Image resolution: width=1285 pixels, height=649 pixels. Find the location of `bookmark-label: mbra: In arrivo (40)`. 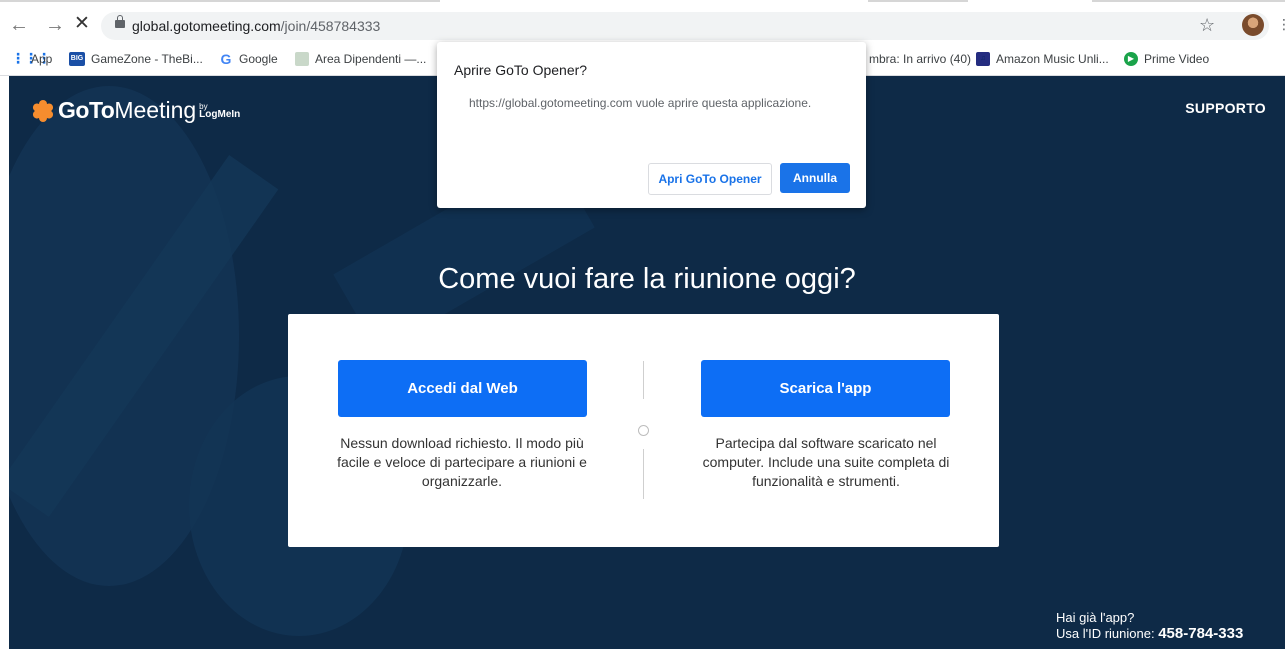

bookmark-label: mbra: In arrivo (40) is located at coordinates (920, 59).